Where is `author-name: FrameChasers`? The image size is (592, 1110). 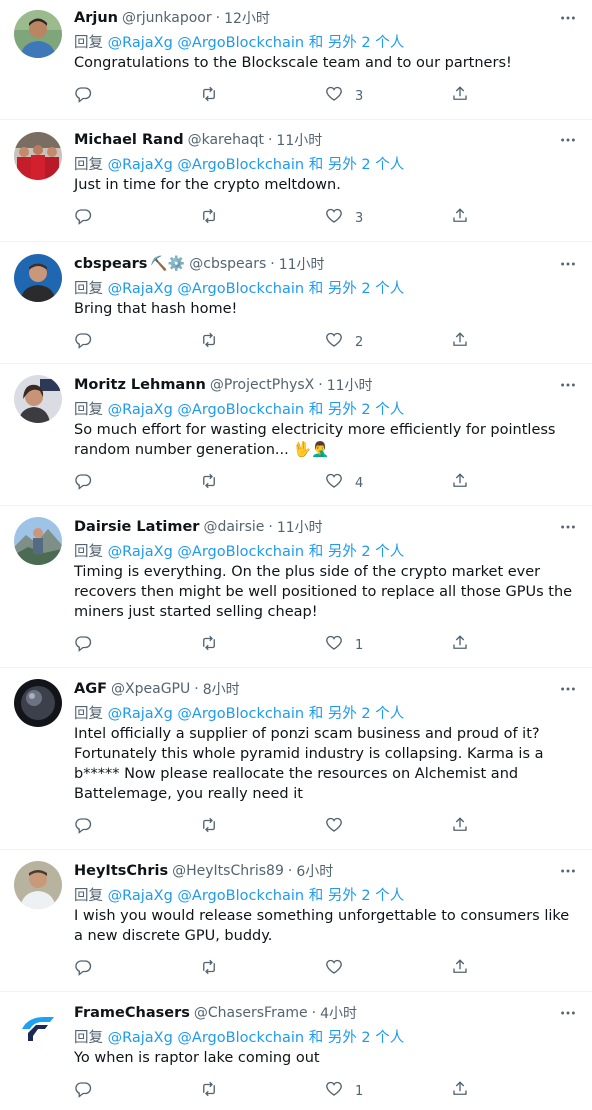 author-name: FrameChasers is located at coordinates (132, 1013).